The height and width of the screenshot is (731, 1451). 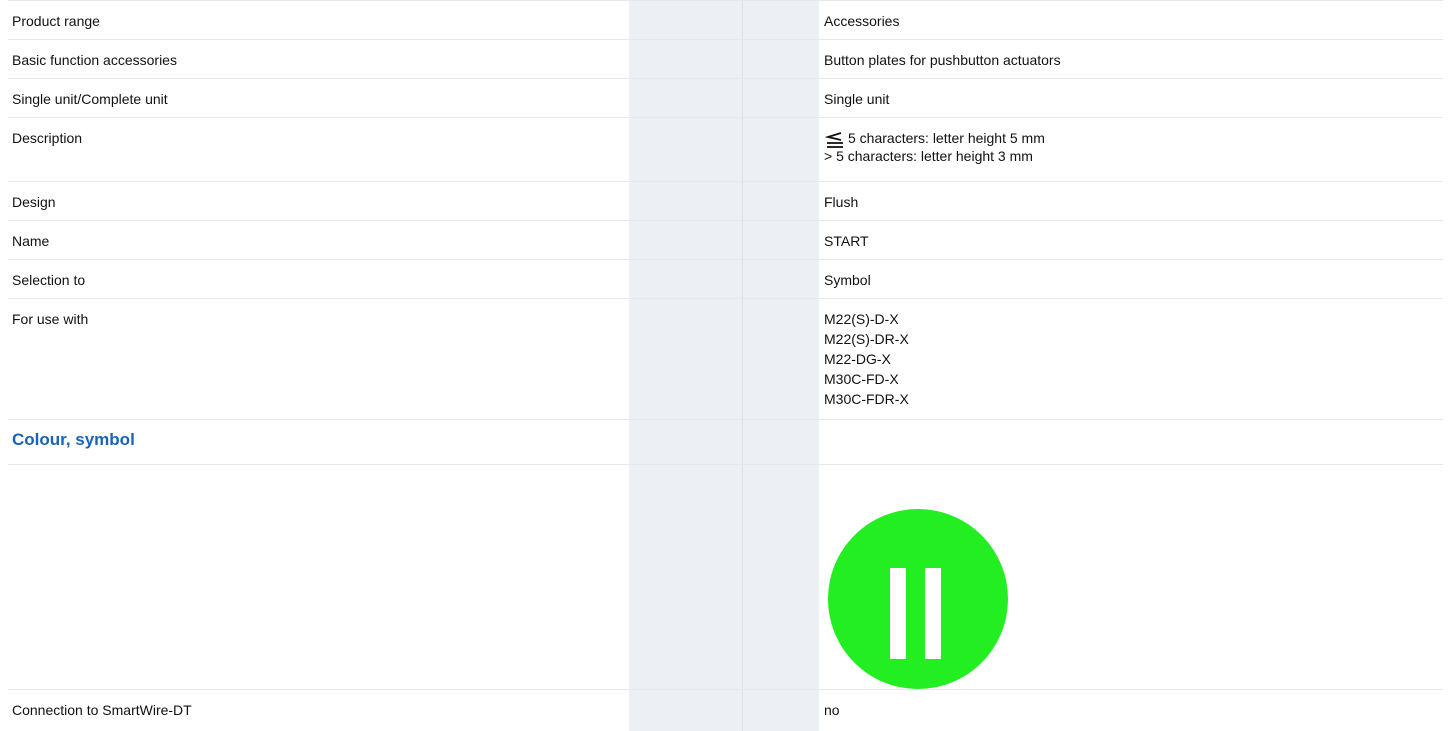 What do you see at coordinates (861, 319) in the screenshot?
I see `list-item: M22(S)-D-X` at bounding box center [861, 319].